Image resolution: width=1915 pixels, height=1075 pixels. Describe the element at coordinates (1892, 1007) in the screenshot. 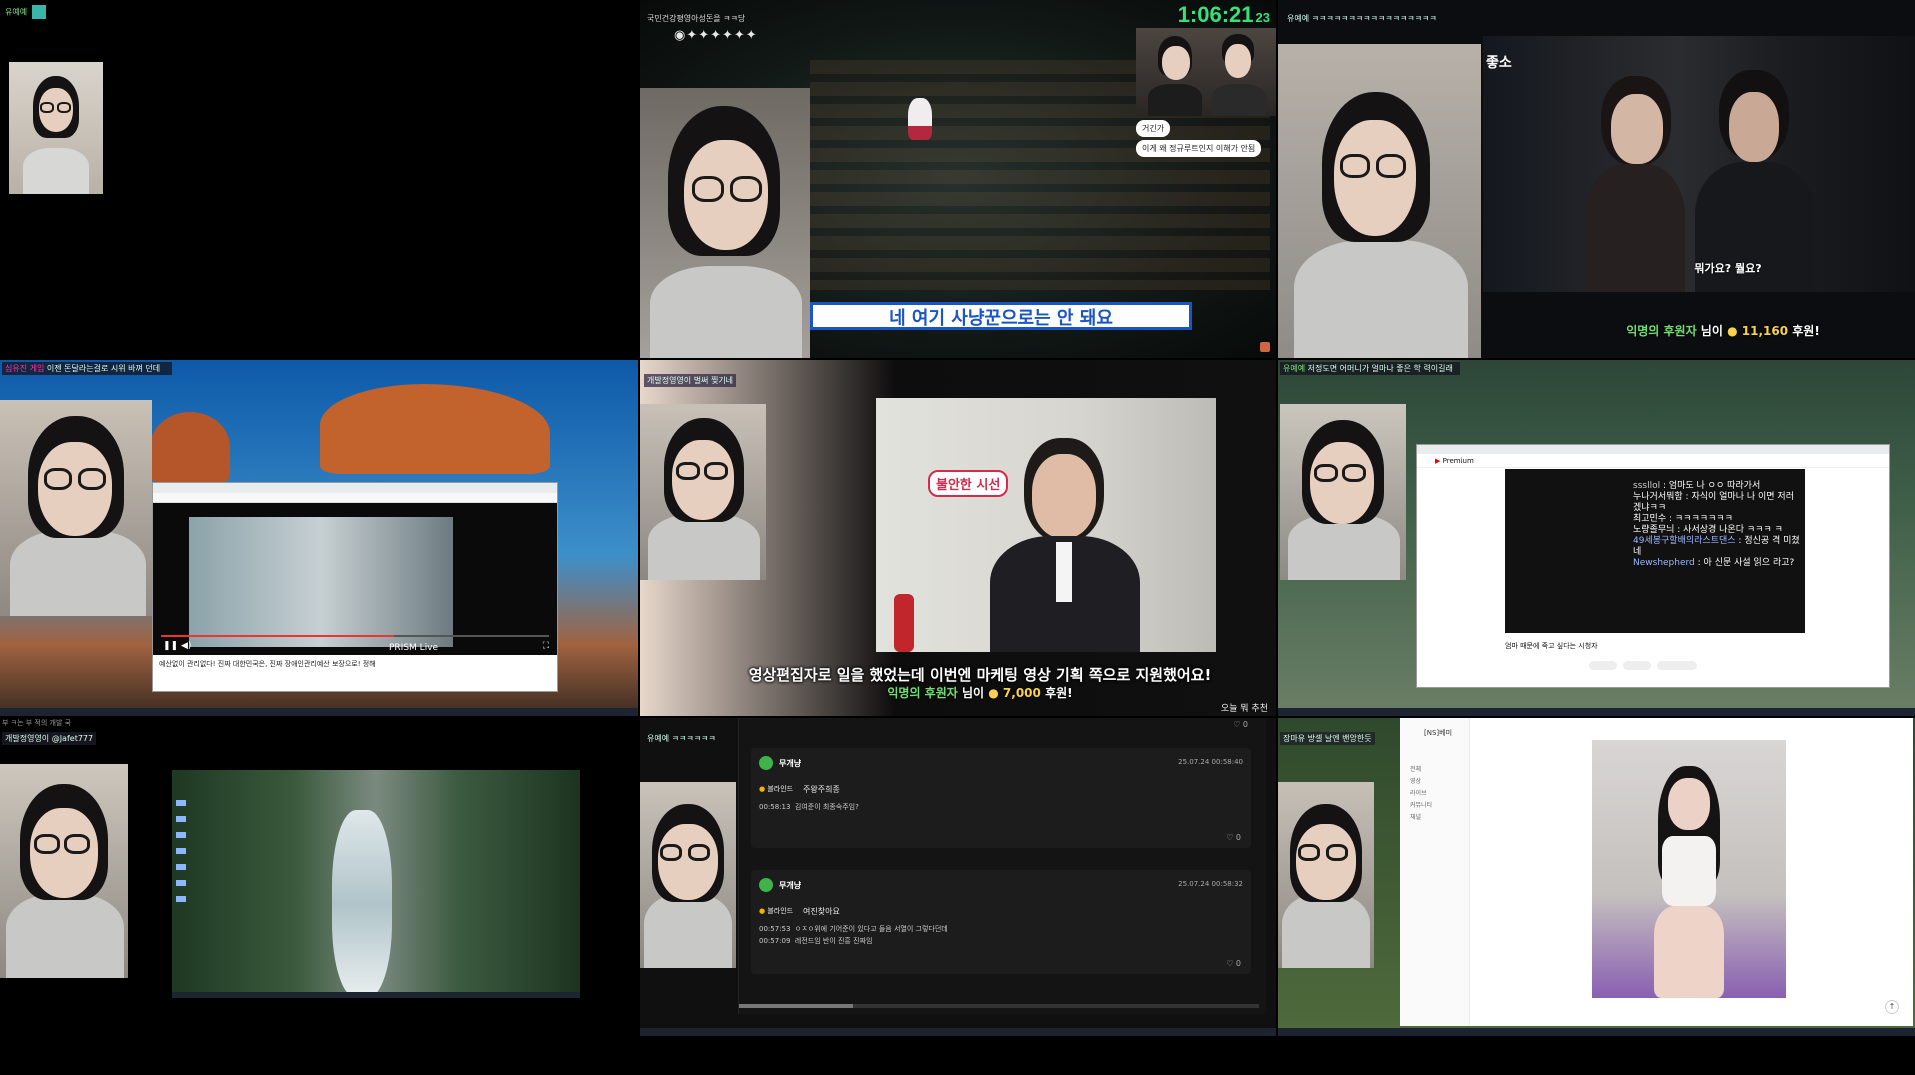

I see `scroll-top-button: ↑` at that location.